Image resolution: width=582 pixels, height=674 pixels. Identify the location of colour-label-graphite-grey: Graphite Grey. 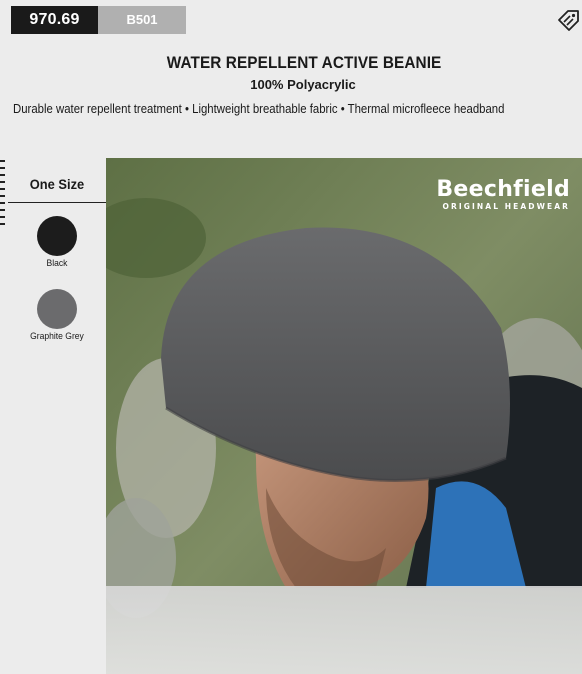
(57, 336).